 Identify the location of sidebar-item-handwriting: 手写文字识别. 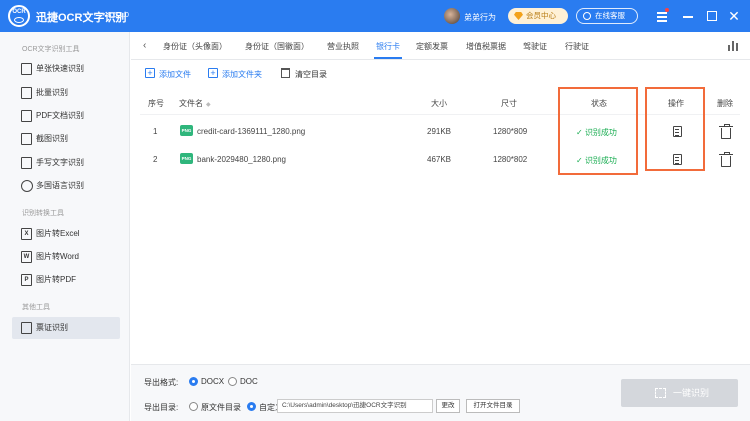
(66, 163).